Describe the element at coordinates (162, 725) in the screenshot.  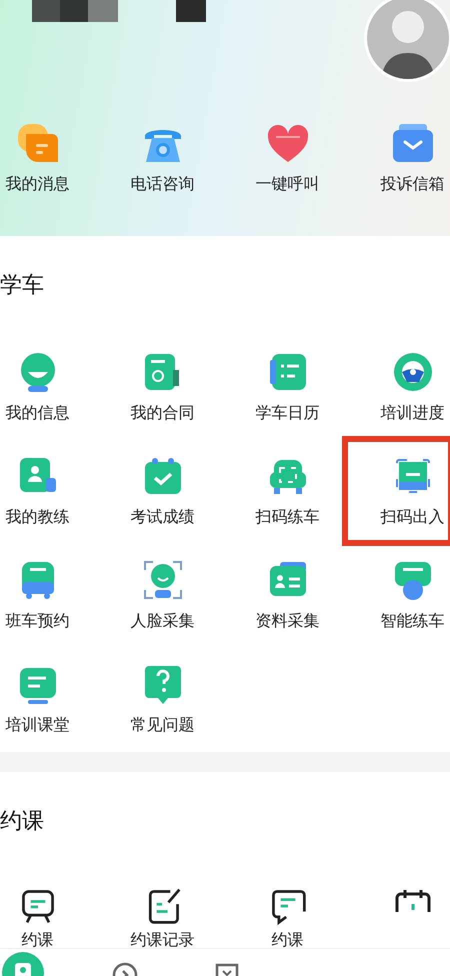
I see `menu-label: 常见问题` at that location.